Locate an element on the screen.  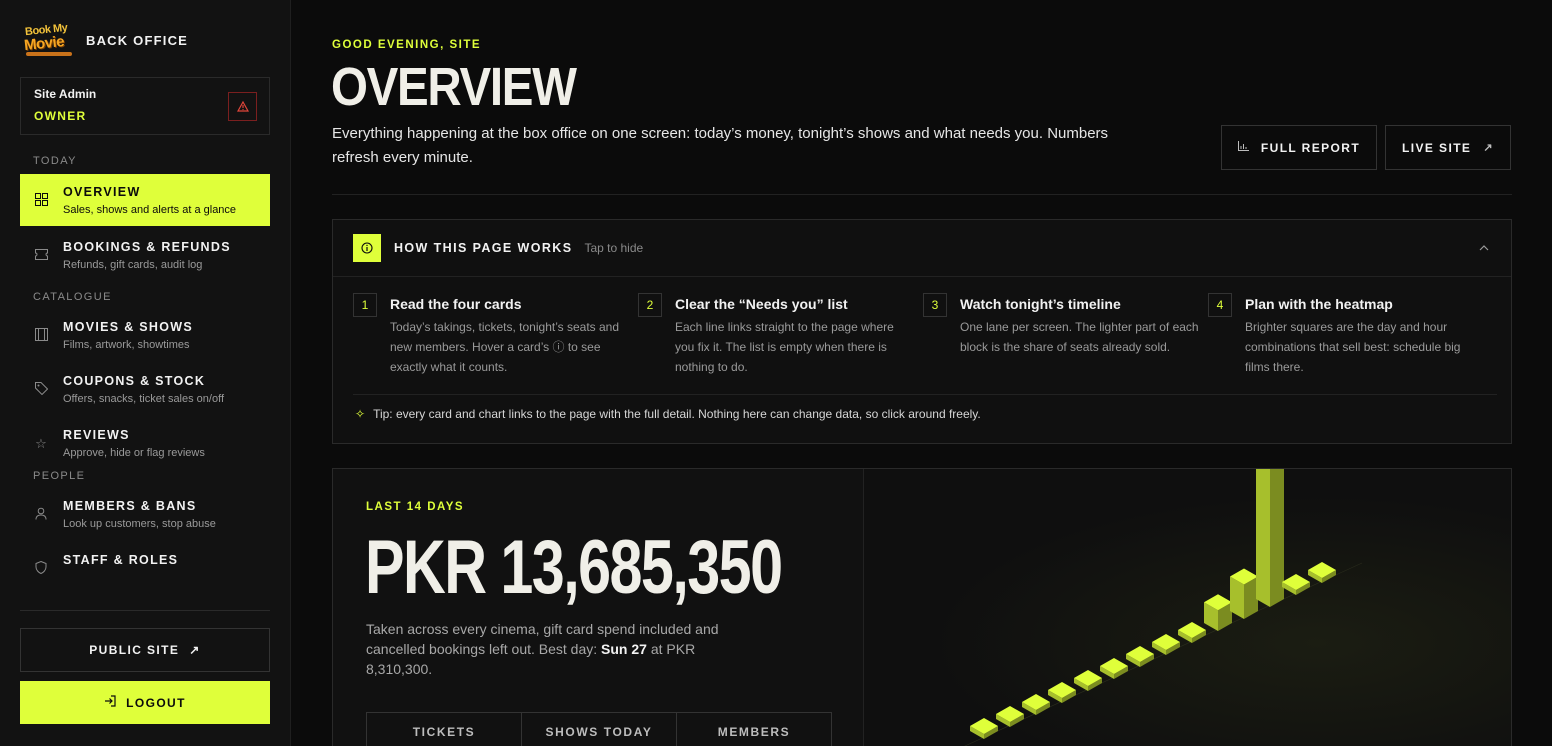
sidebar-item-sub: Look up customers, stop abuse is located at coordinates (139, 524).